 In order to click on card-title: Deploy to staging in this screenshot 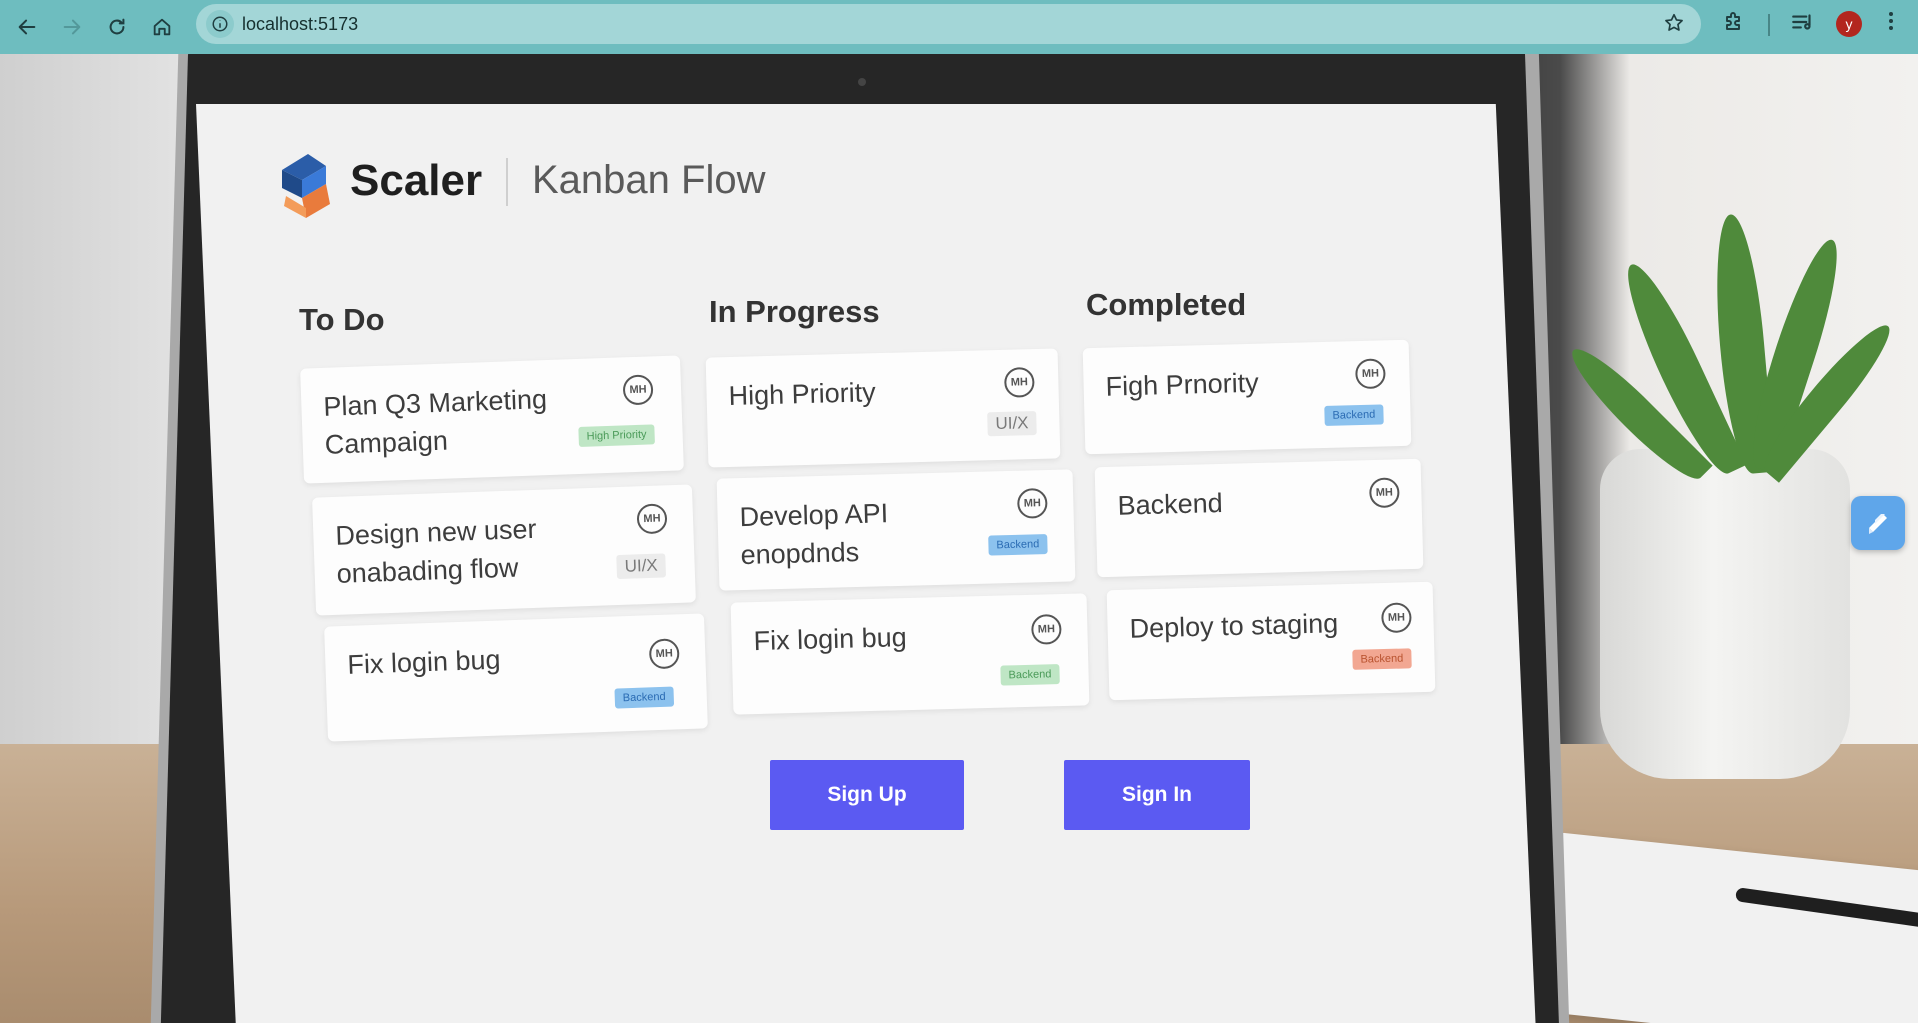, I will do `click(1234, 626)`.